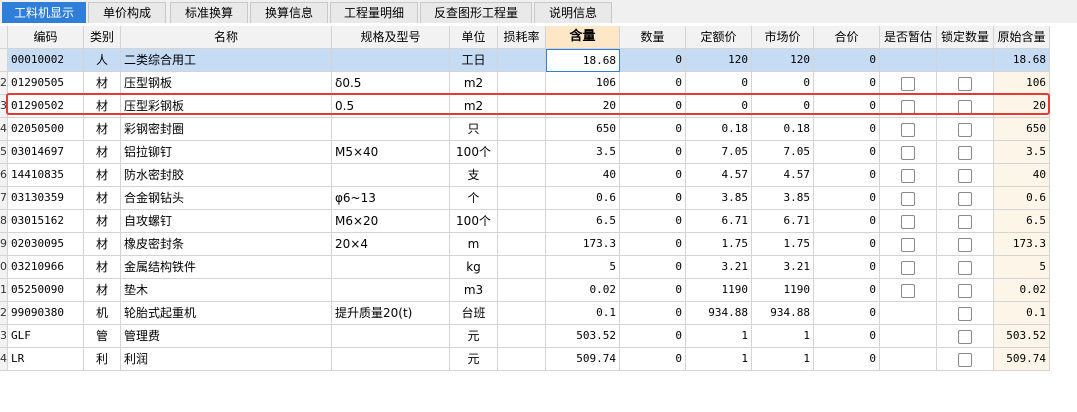 This screenshot has height=412, width=1077. I want to click on quota-price-cell: 1.75, so click(719, 244).